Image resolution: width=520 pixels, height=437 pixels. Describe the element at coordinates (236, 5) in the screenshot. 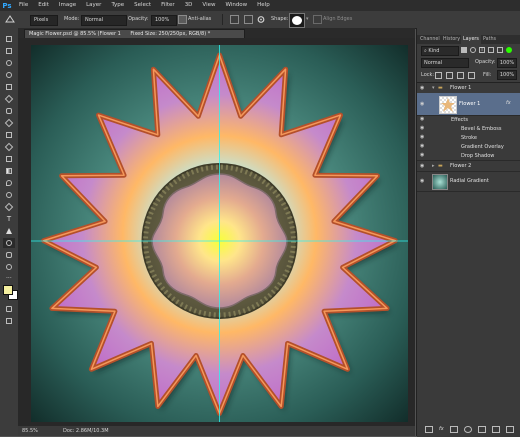

I see `menu-window: Window` at that location.